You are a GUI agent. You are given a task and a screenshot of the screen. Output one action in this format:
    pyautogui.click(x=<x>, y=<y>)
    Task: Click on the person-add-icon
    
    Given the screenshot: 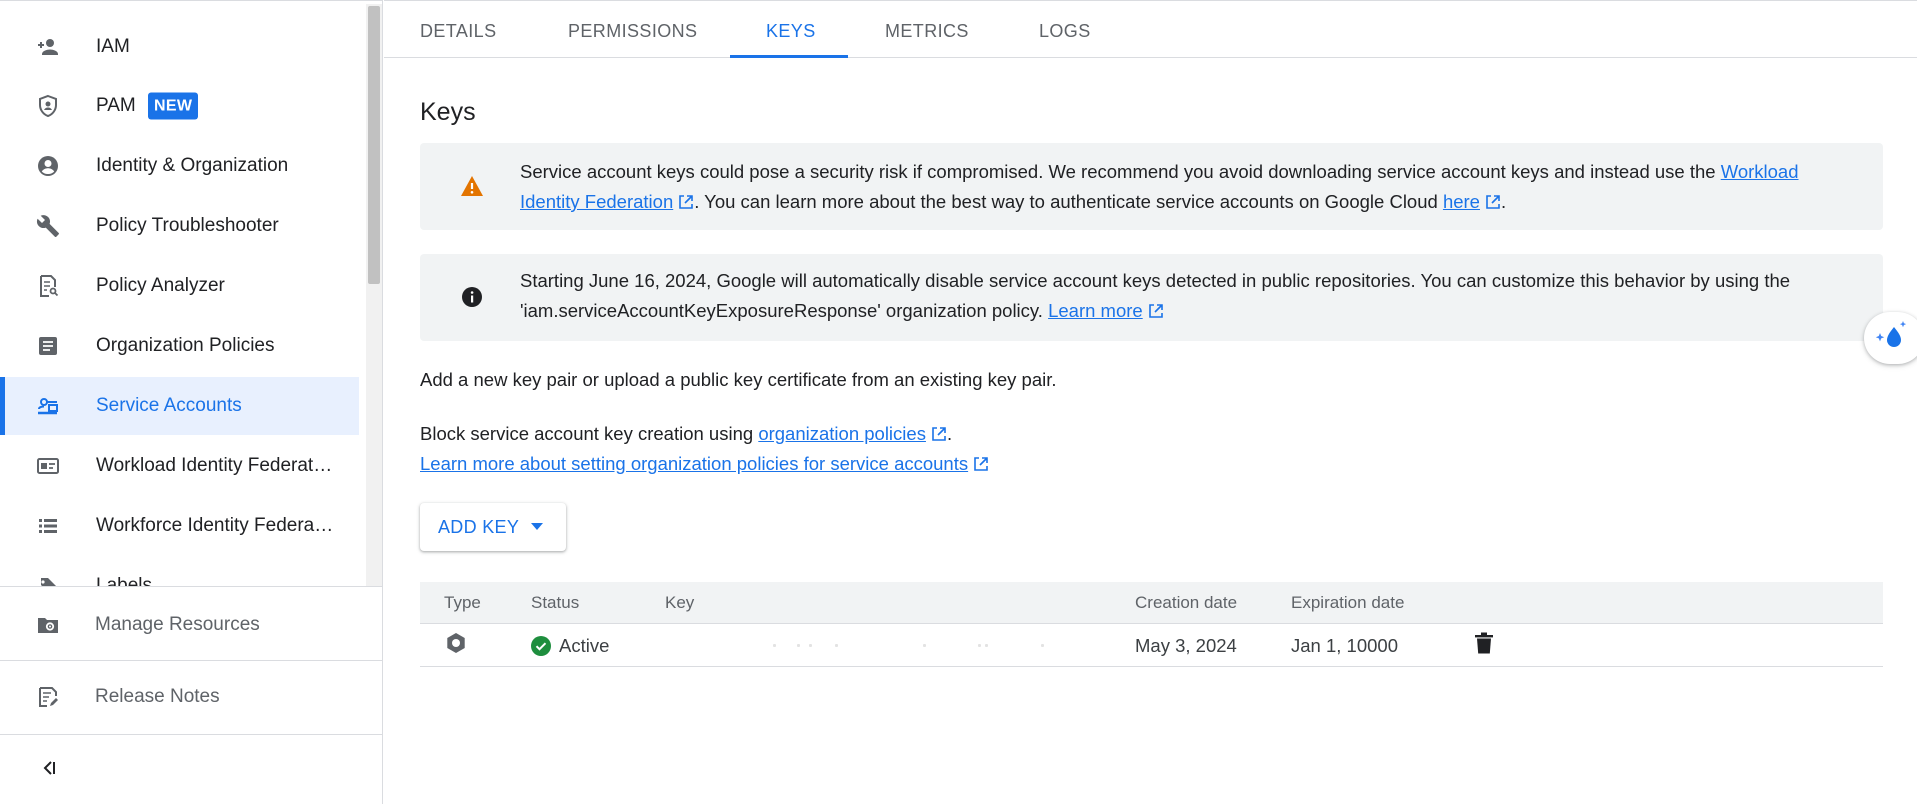 What is the action you would take?
    pyautogui.click(x=48, y=47)
    